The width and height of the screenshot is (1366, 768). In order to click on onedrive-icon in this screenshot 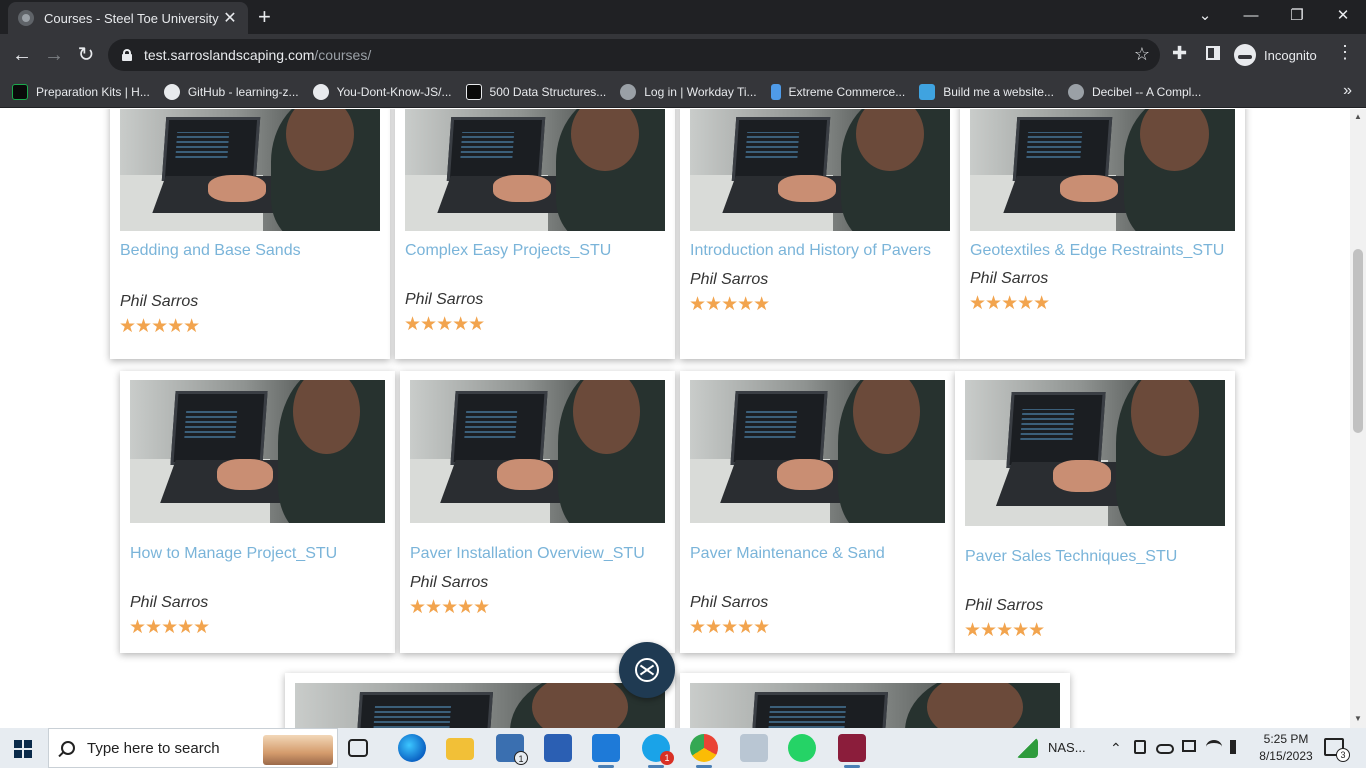, I will do `click(1165, 749)`.